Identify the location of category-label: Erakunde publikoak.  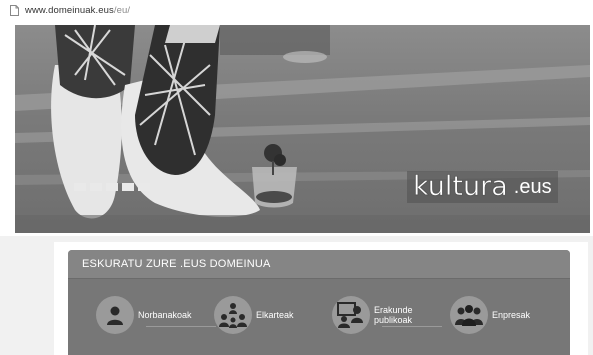
(393, 315).